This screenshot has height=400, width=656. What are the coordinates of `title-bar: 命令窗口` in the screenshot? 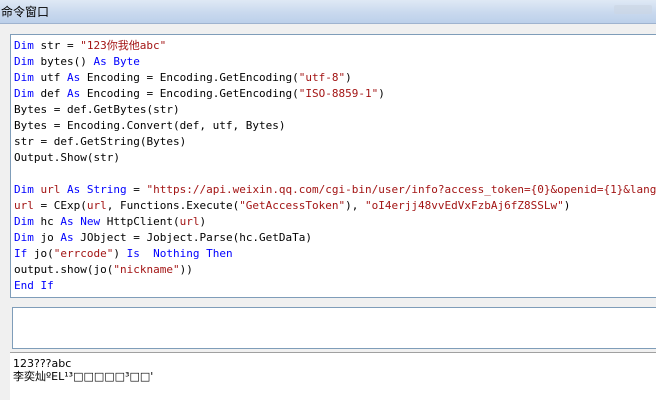 It's located at (328, 12).